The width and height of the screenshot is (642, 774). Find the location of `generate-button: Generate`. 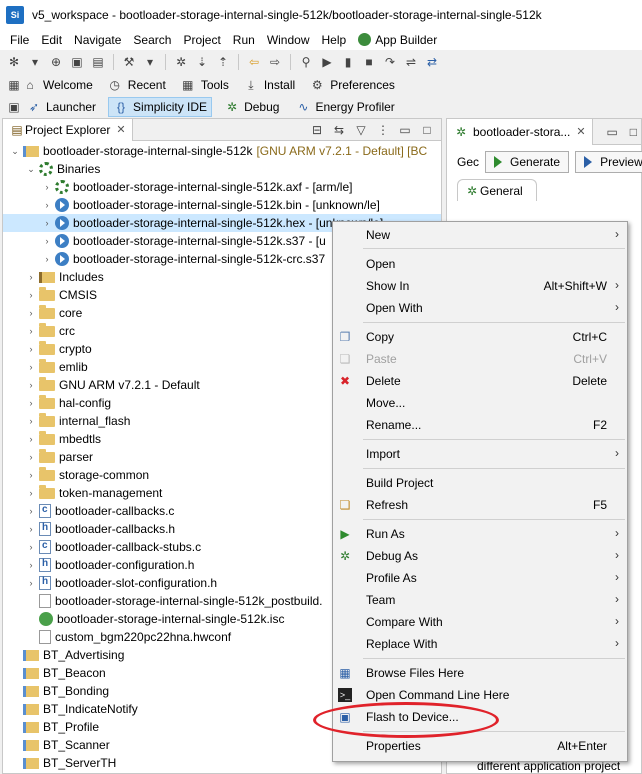

generate-button: Generate is located at coordinates (527, 162).